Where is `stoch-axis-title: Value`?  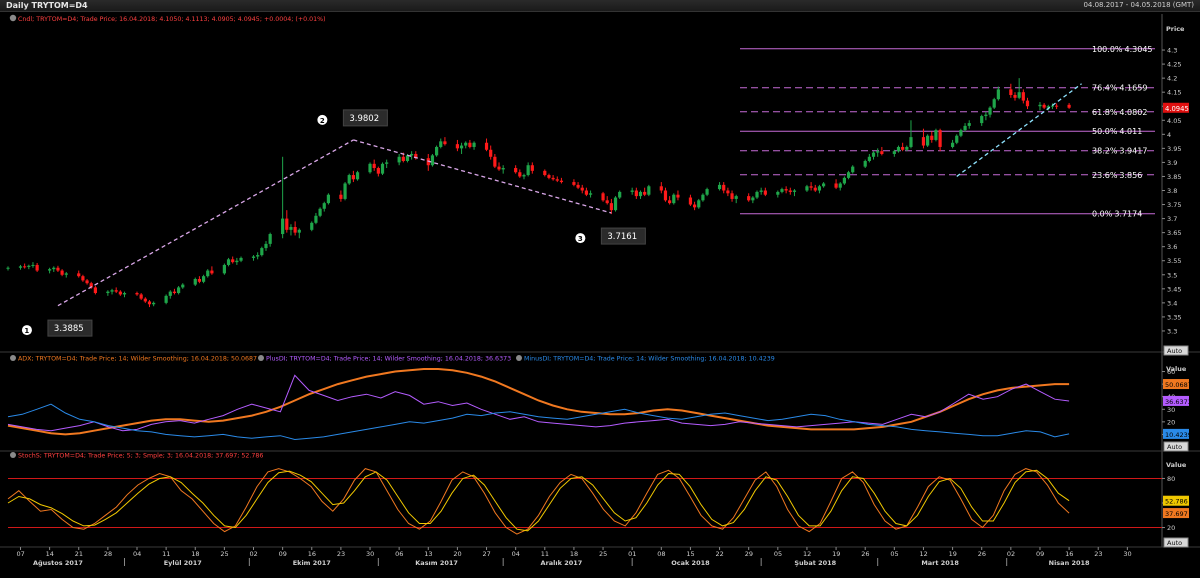
stoch-axis-title: Value is located at coordinates (1176, 465).